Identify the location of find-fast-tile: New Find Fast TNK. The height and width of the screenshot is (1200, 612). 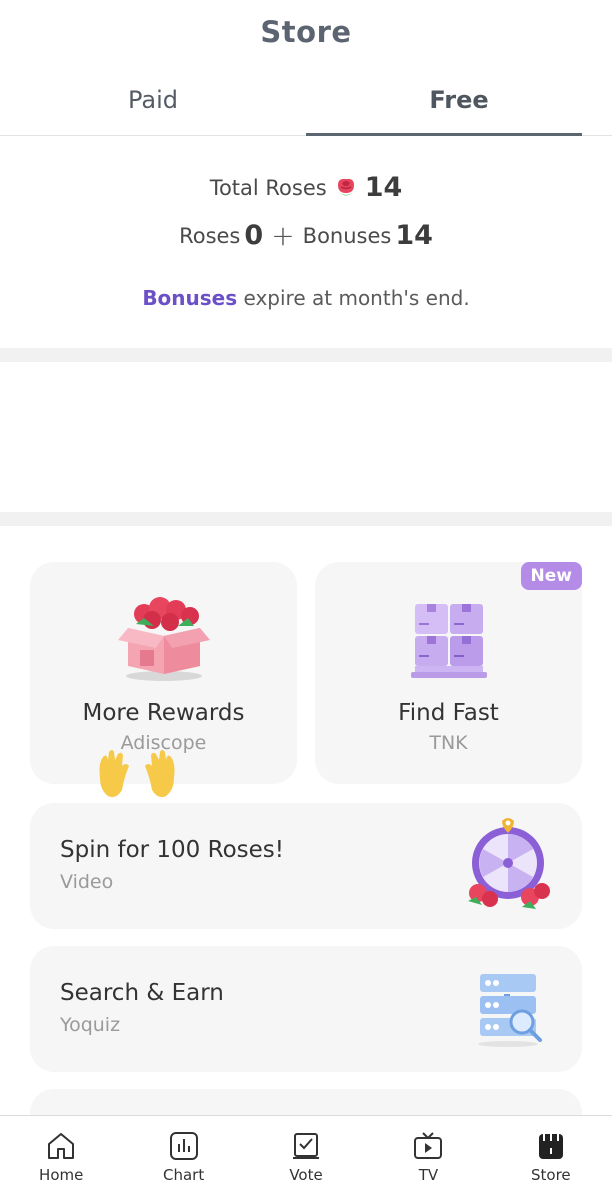
(448, 673).